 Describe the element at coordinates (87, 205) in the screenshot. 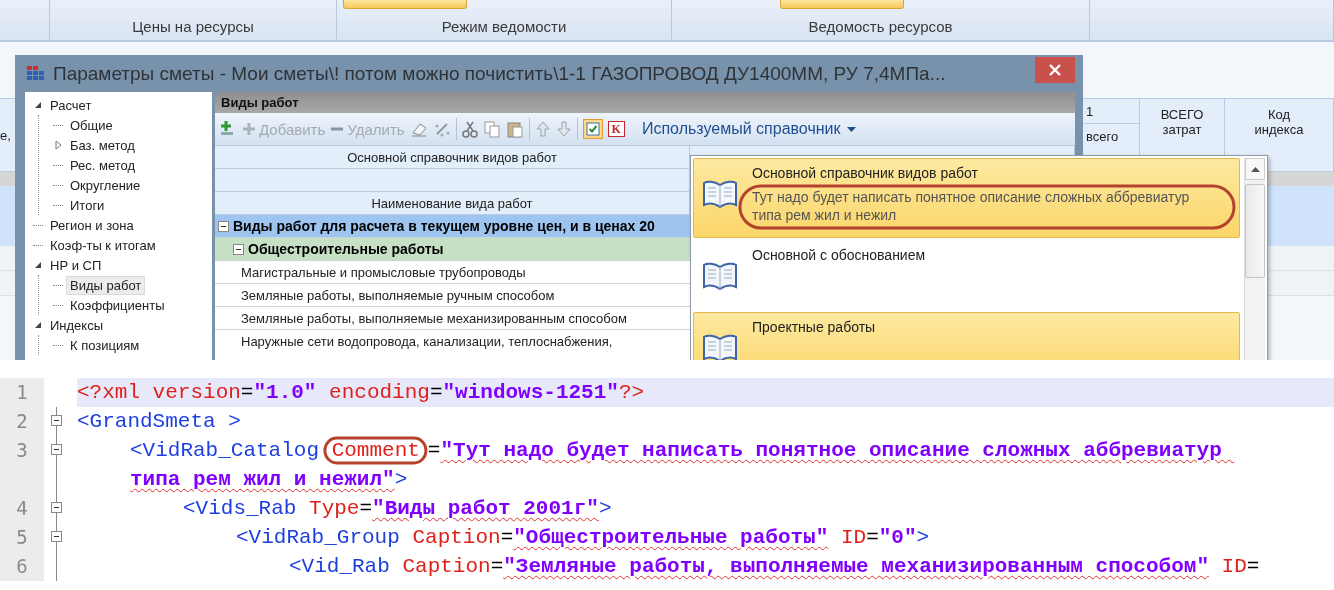

I see `tree-item: Итоги` at that location.